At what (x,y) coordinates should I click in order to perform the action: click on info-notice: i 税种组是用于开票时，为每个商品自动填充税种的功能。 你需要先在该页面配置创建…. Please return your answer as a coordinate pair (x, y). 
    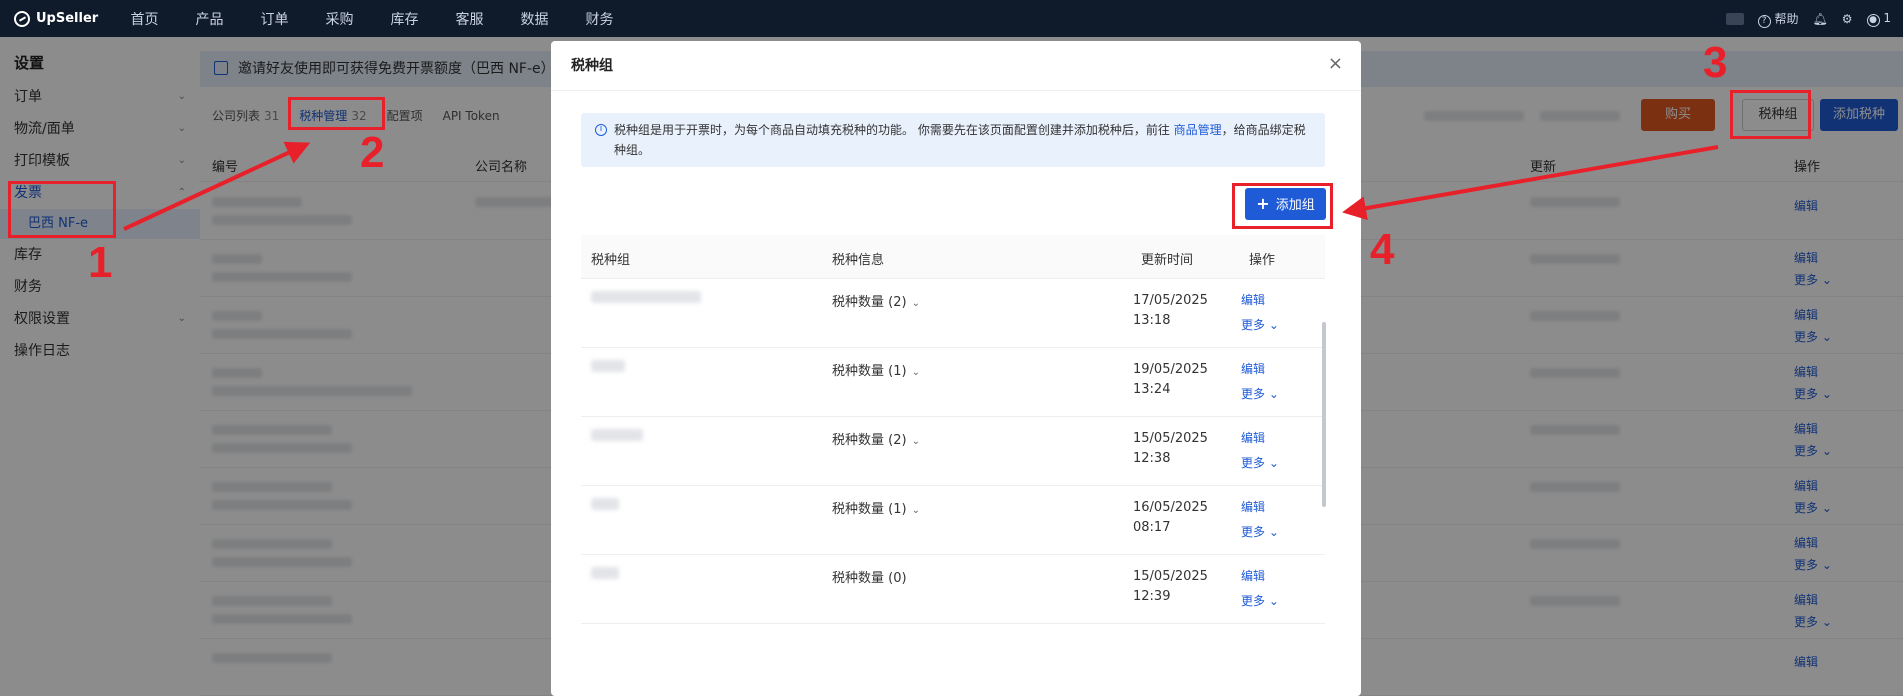
    Looking at the image, I should click on (953, 140).